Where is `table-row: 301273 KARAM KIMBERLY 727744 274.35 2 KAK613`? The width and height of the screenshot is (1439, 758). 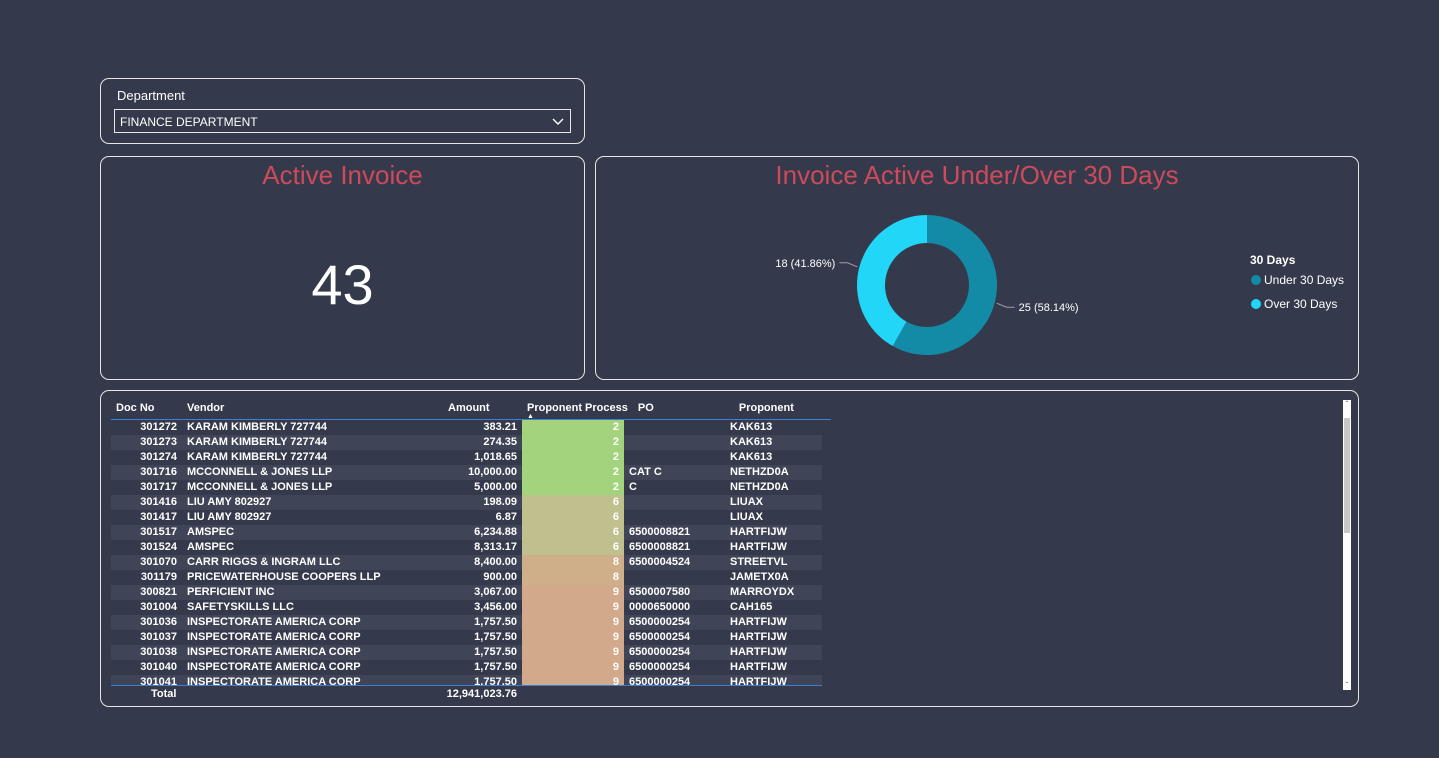 table-row: 301273 KARAM KIMBERLY 727744 274.35 2 KAK613 is located at coordinates (466, 442).